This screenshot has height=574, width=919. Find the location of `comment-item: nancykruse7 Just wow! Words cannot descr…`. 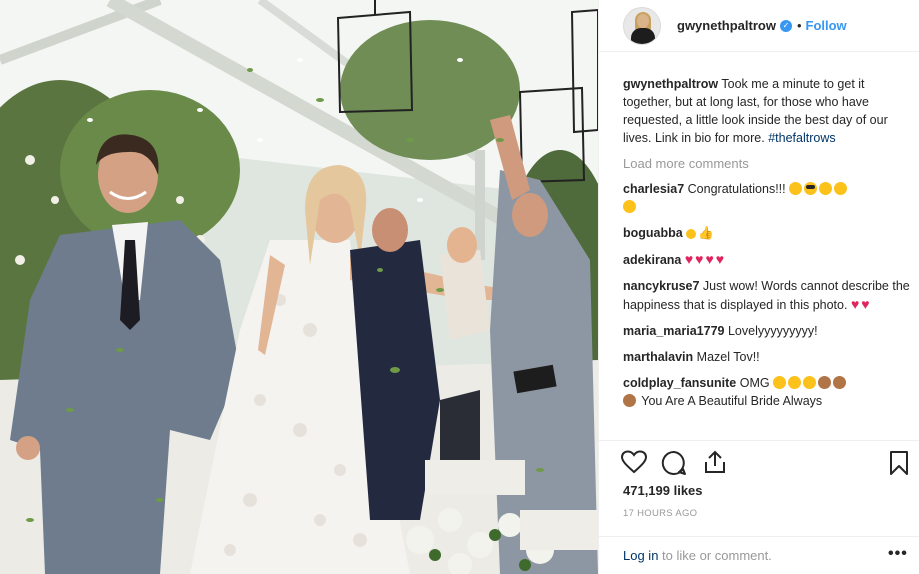

comment-item: nancykruse7 Just wow! Words cannot descr… is located at coordinates (768, 295).